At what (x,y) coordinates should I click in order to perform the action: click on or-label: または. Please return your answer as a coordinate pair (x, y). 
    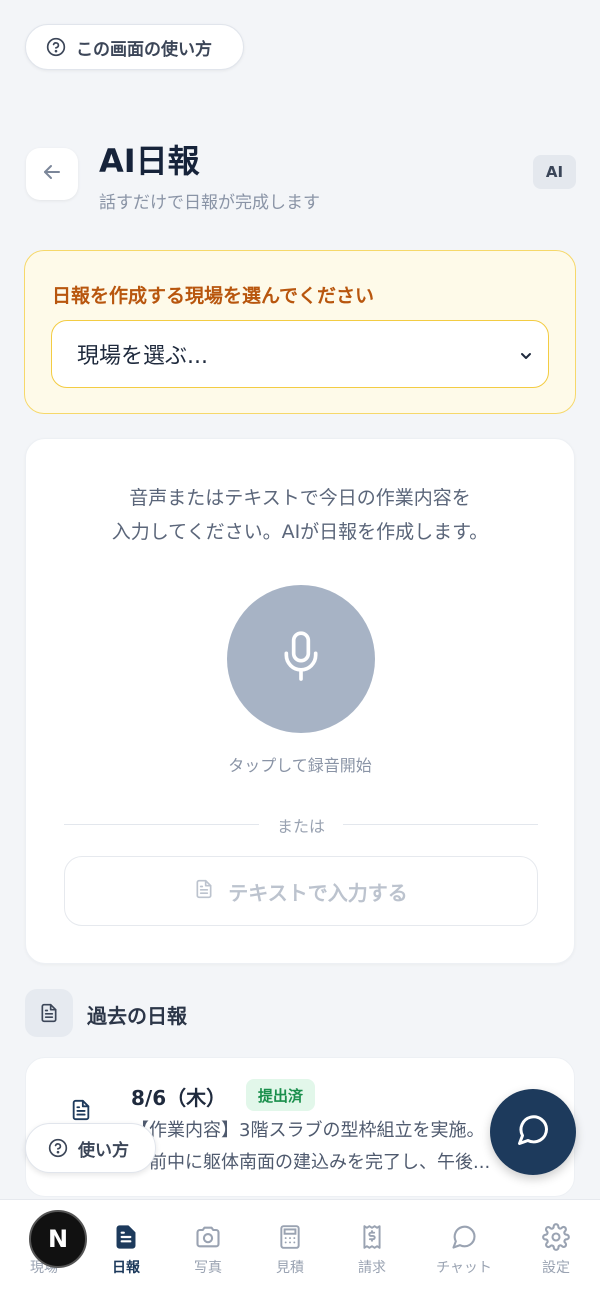
    Looking at the image, I should click on (300, 826).